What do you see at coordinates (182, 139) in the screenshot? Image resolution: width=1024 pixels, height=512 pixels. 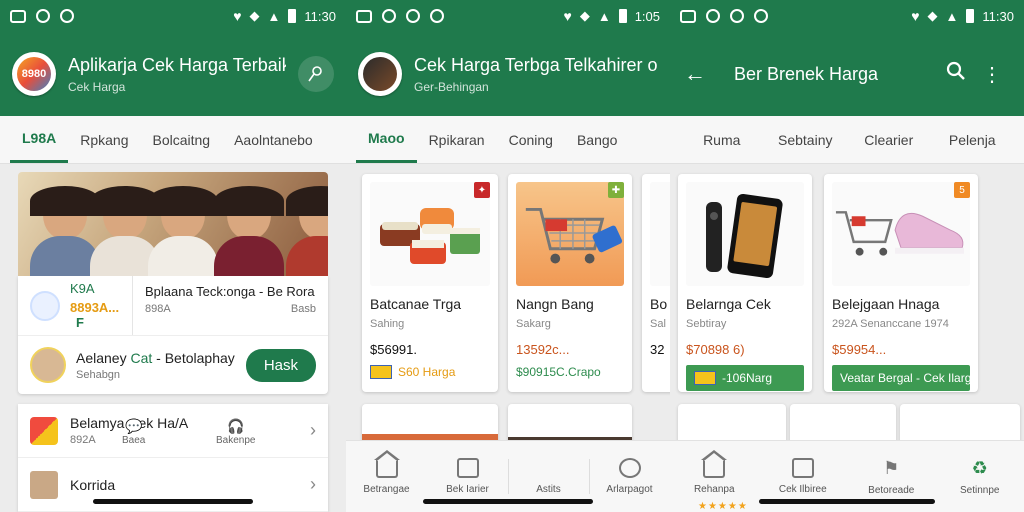 I see `tab-3: Bolcaitng` at bounding box center [182, 139].